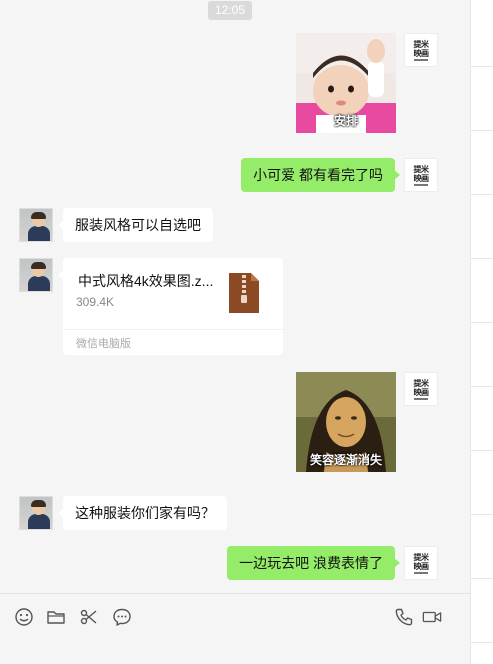  What do you see at coordinates (95, 302) in the screenshot?
I see `file-size: 309.4K` at bounding box center [95, 302].